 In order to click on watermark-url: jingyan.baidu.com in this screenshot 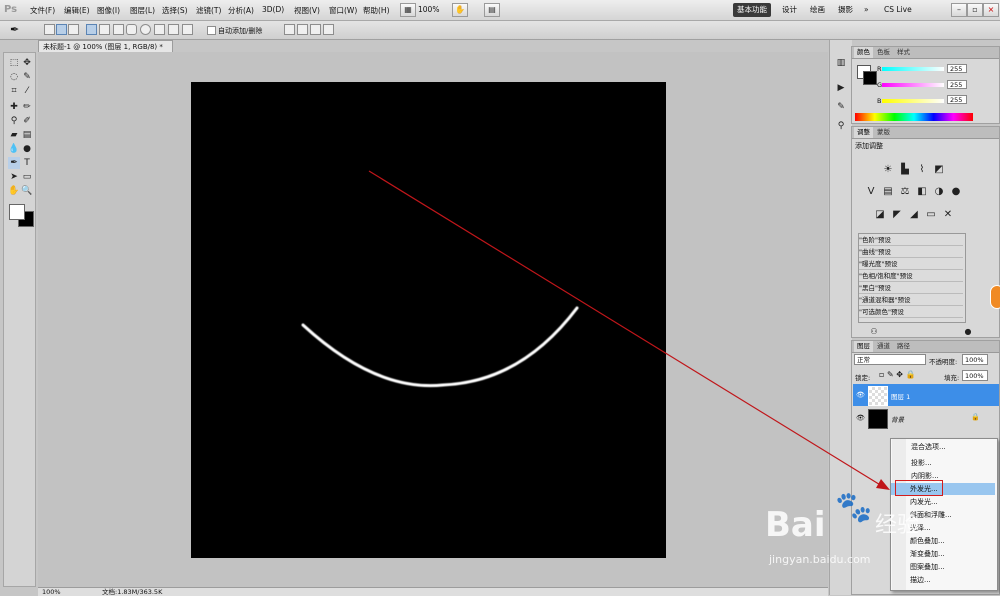, I will do `click(820, 559)`.